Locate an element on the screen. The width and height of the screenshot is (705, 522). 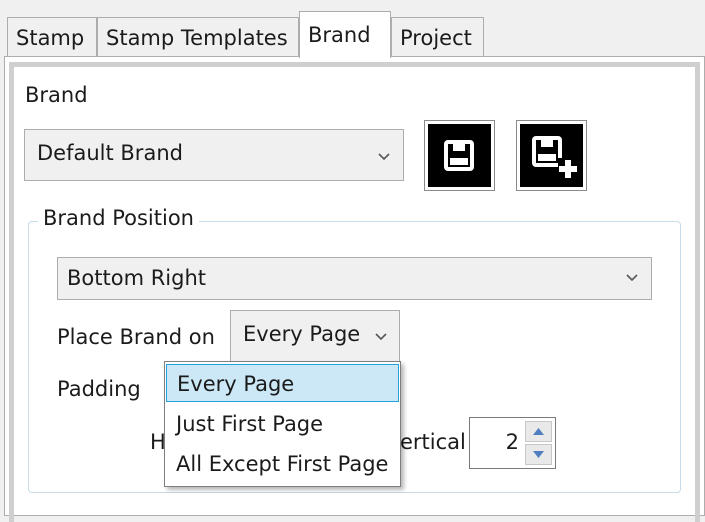
spin-up-button is located at coordinates (538, 431).